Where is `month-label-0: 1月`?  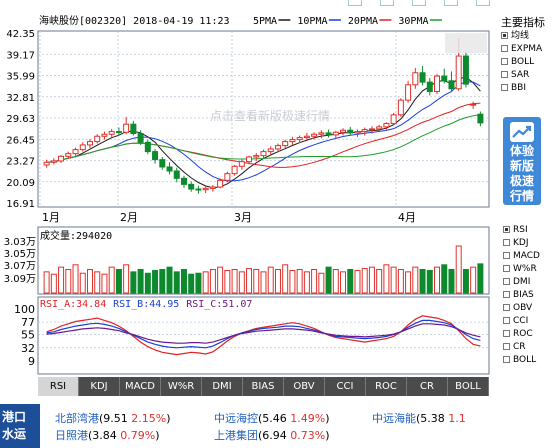
month-label-0: 1月 is located at coordinates (51, 217).